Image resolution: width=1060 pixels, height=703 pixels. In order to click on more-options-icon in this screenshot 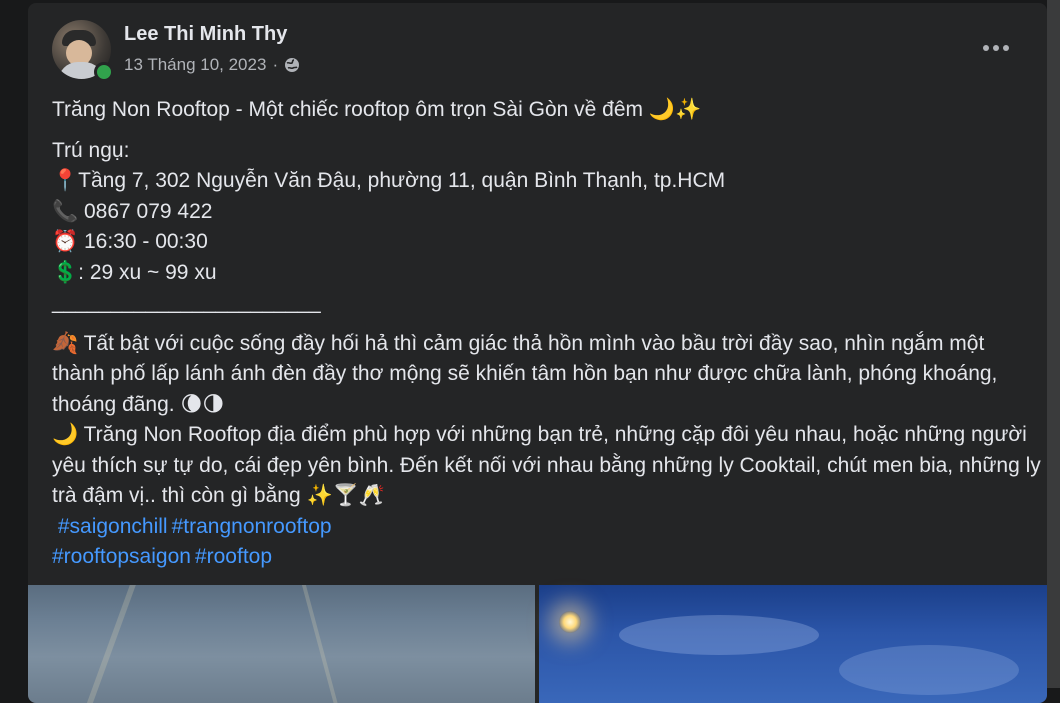, I will do `click(996, 48)`.